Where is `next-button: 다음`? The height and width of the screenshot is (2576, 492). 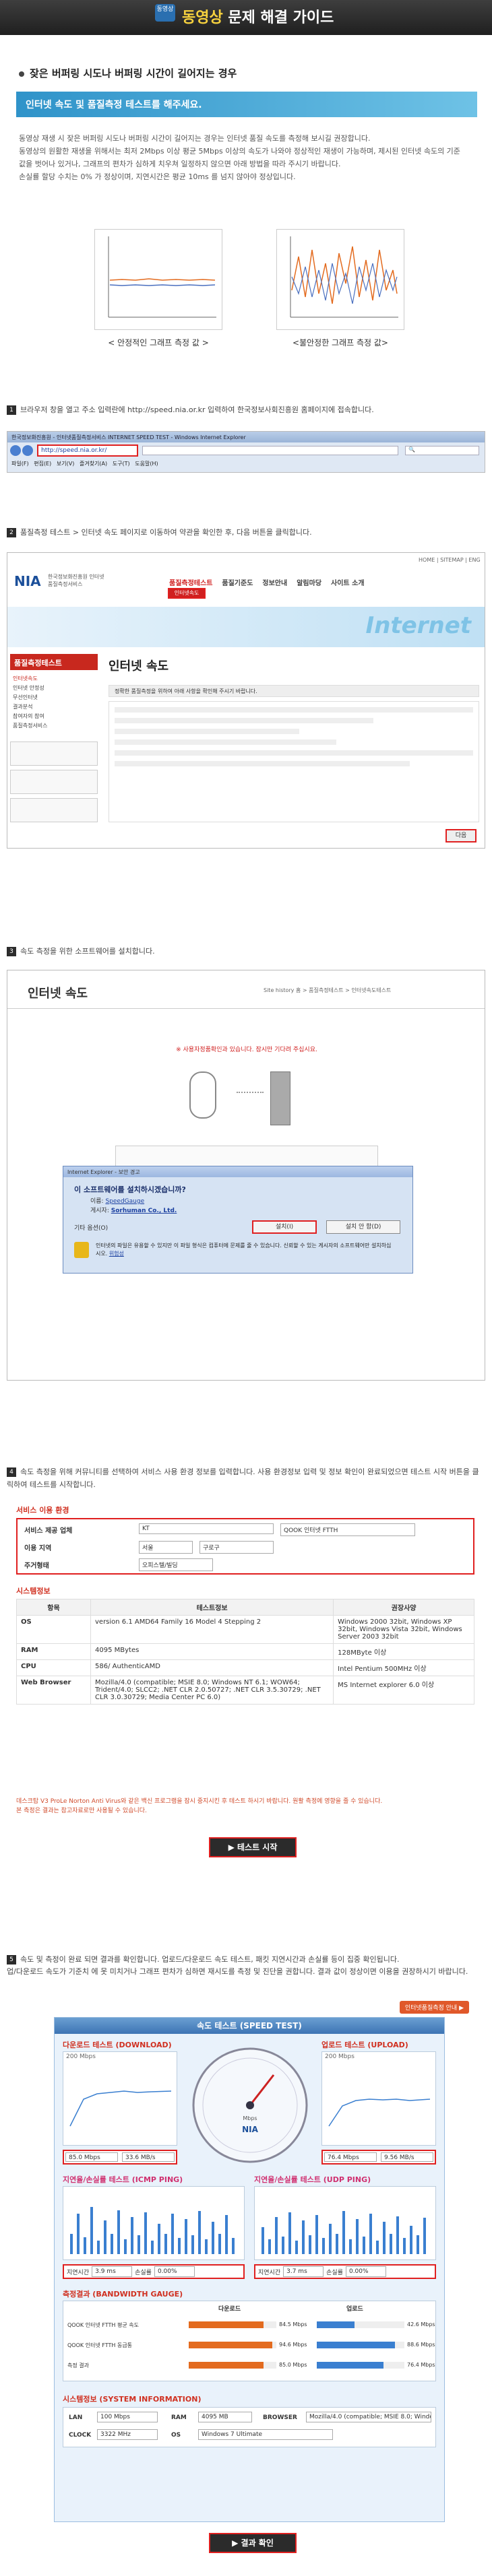
next-button: 다음 is located at coordinates (460, 836).